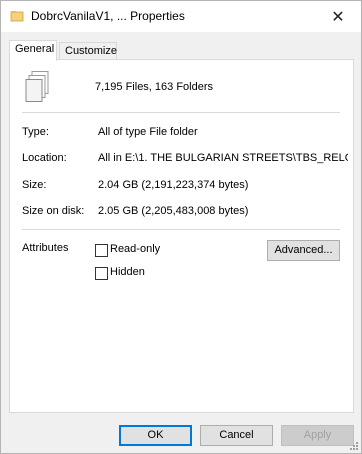 This screenshot has width=362, height=454. I want to click on type-label: Type:, so click(35, 132).